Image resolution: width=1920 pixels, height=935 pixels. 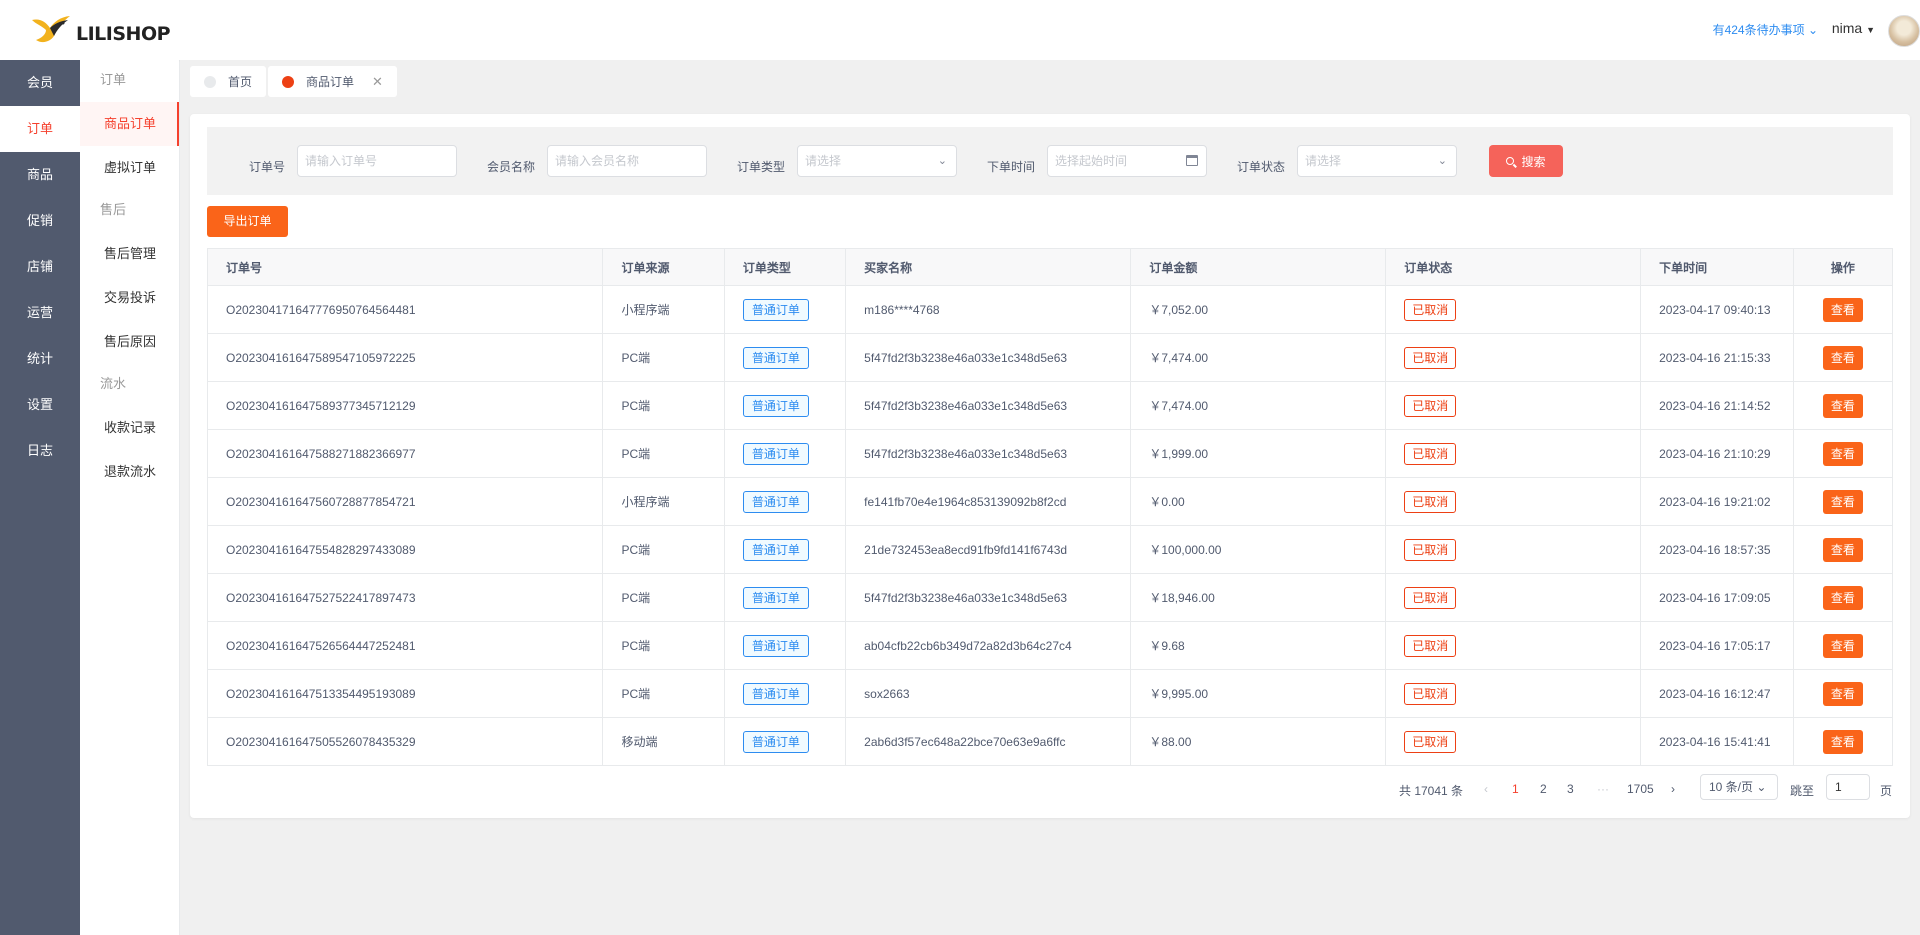 What do you see at coordinates (1513, 267) in the screenshot?
I see `column-header: 订单状态` at bounding box center [1513, 267].